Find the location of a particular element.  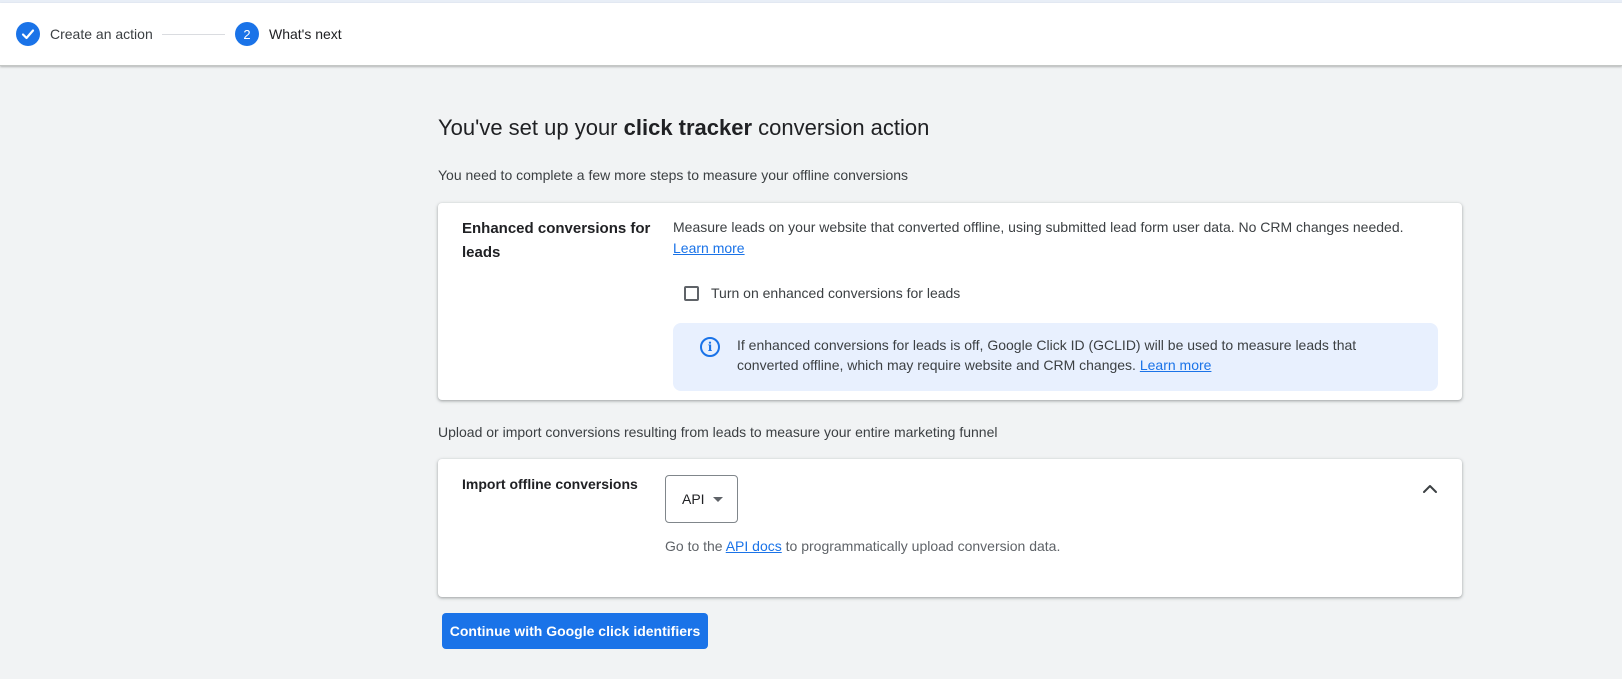

step-number-circle: 2 is located at coordinates (247, 34).